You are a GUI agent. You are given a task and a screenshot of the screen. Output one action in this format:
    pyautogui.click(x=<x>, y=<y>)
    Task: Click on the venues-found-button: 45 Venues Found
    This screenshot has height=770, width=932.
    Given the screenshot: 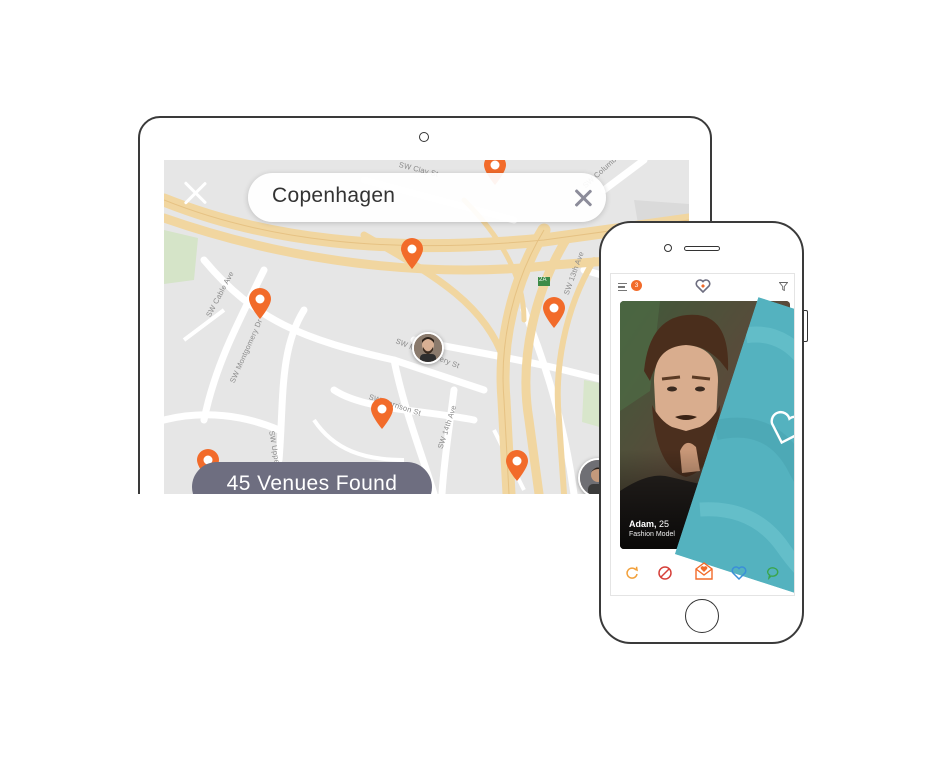 What is the action you would take?
    pyautogui.click(x=312, y=478)
    